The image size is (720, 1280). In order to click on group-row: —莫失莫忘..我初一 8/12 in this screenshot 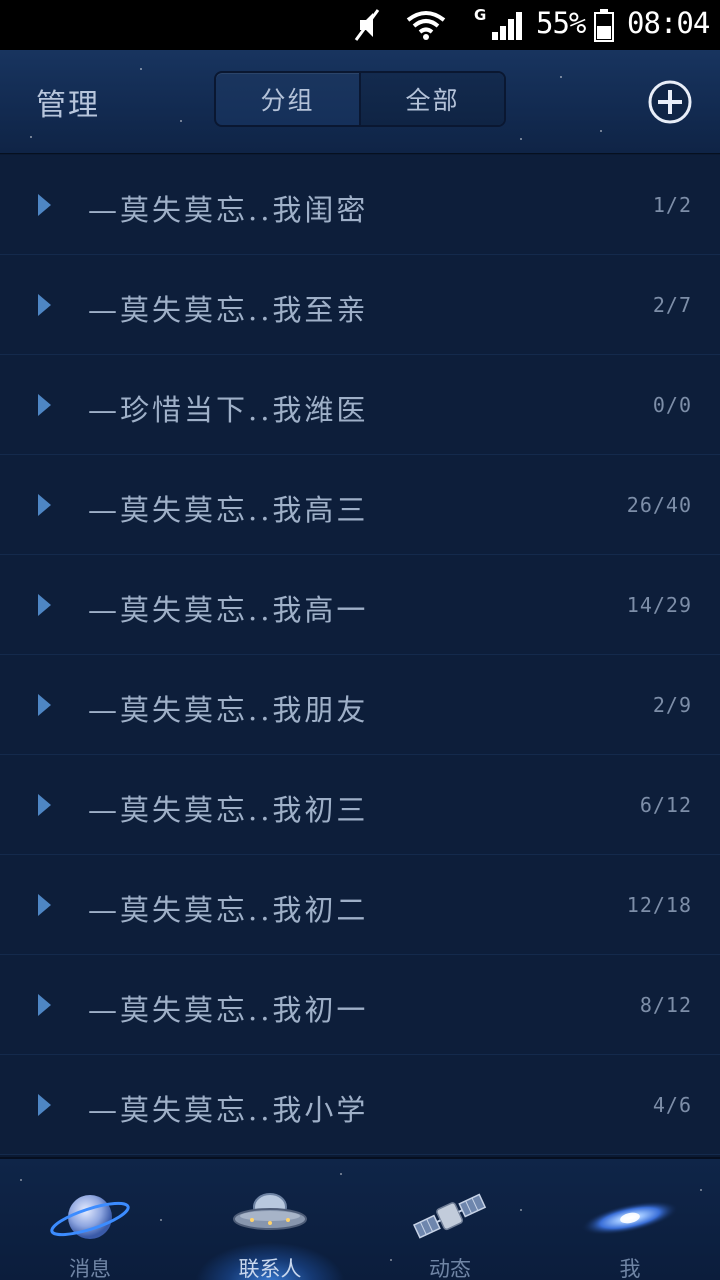, I will do `click(360, 1005)`.